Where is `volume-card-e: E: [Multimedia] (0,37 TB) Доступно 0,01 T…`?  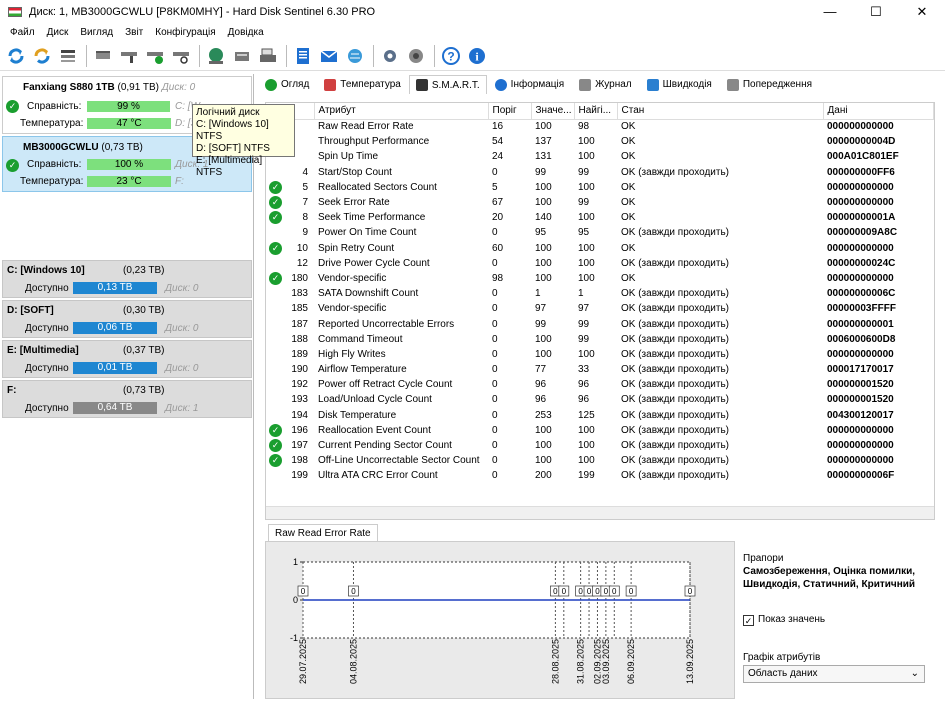 volume-card-e: E: [Multimedia] (0,37 TB) Доступно 0,01 T… is located at coordinates (127, 359).